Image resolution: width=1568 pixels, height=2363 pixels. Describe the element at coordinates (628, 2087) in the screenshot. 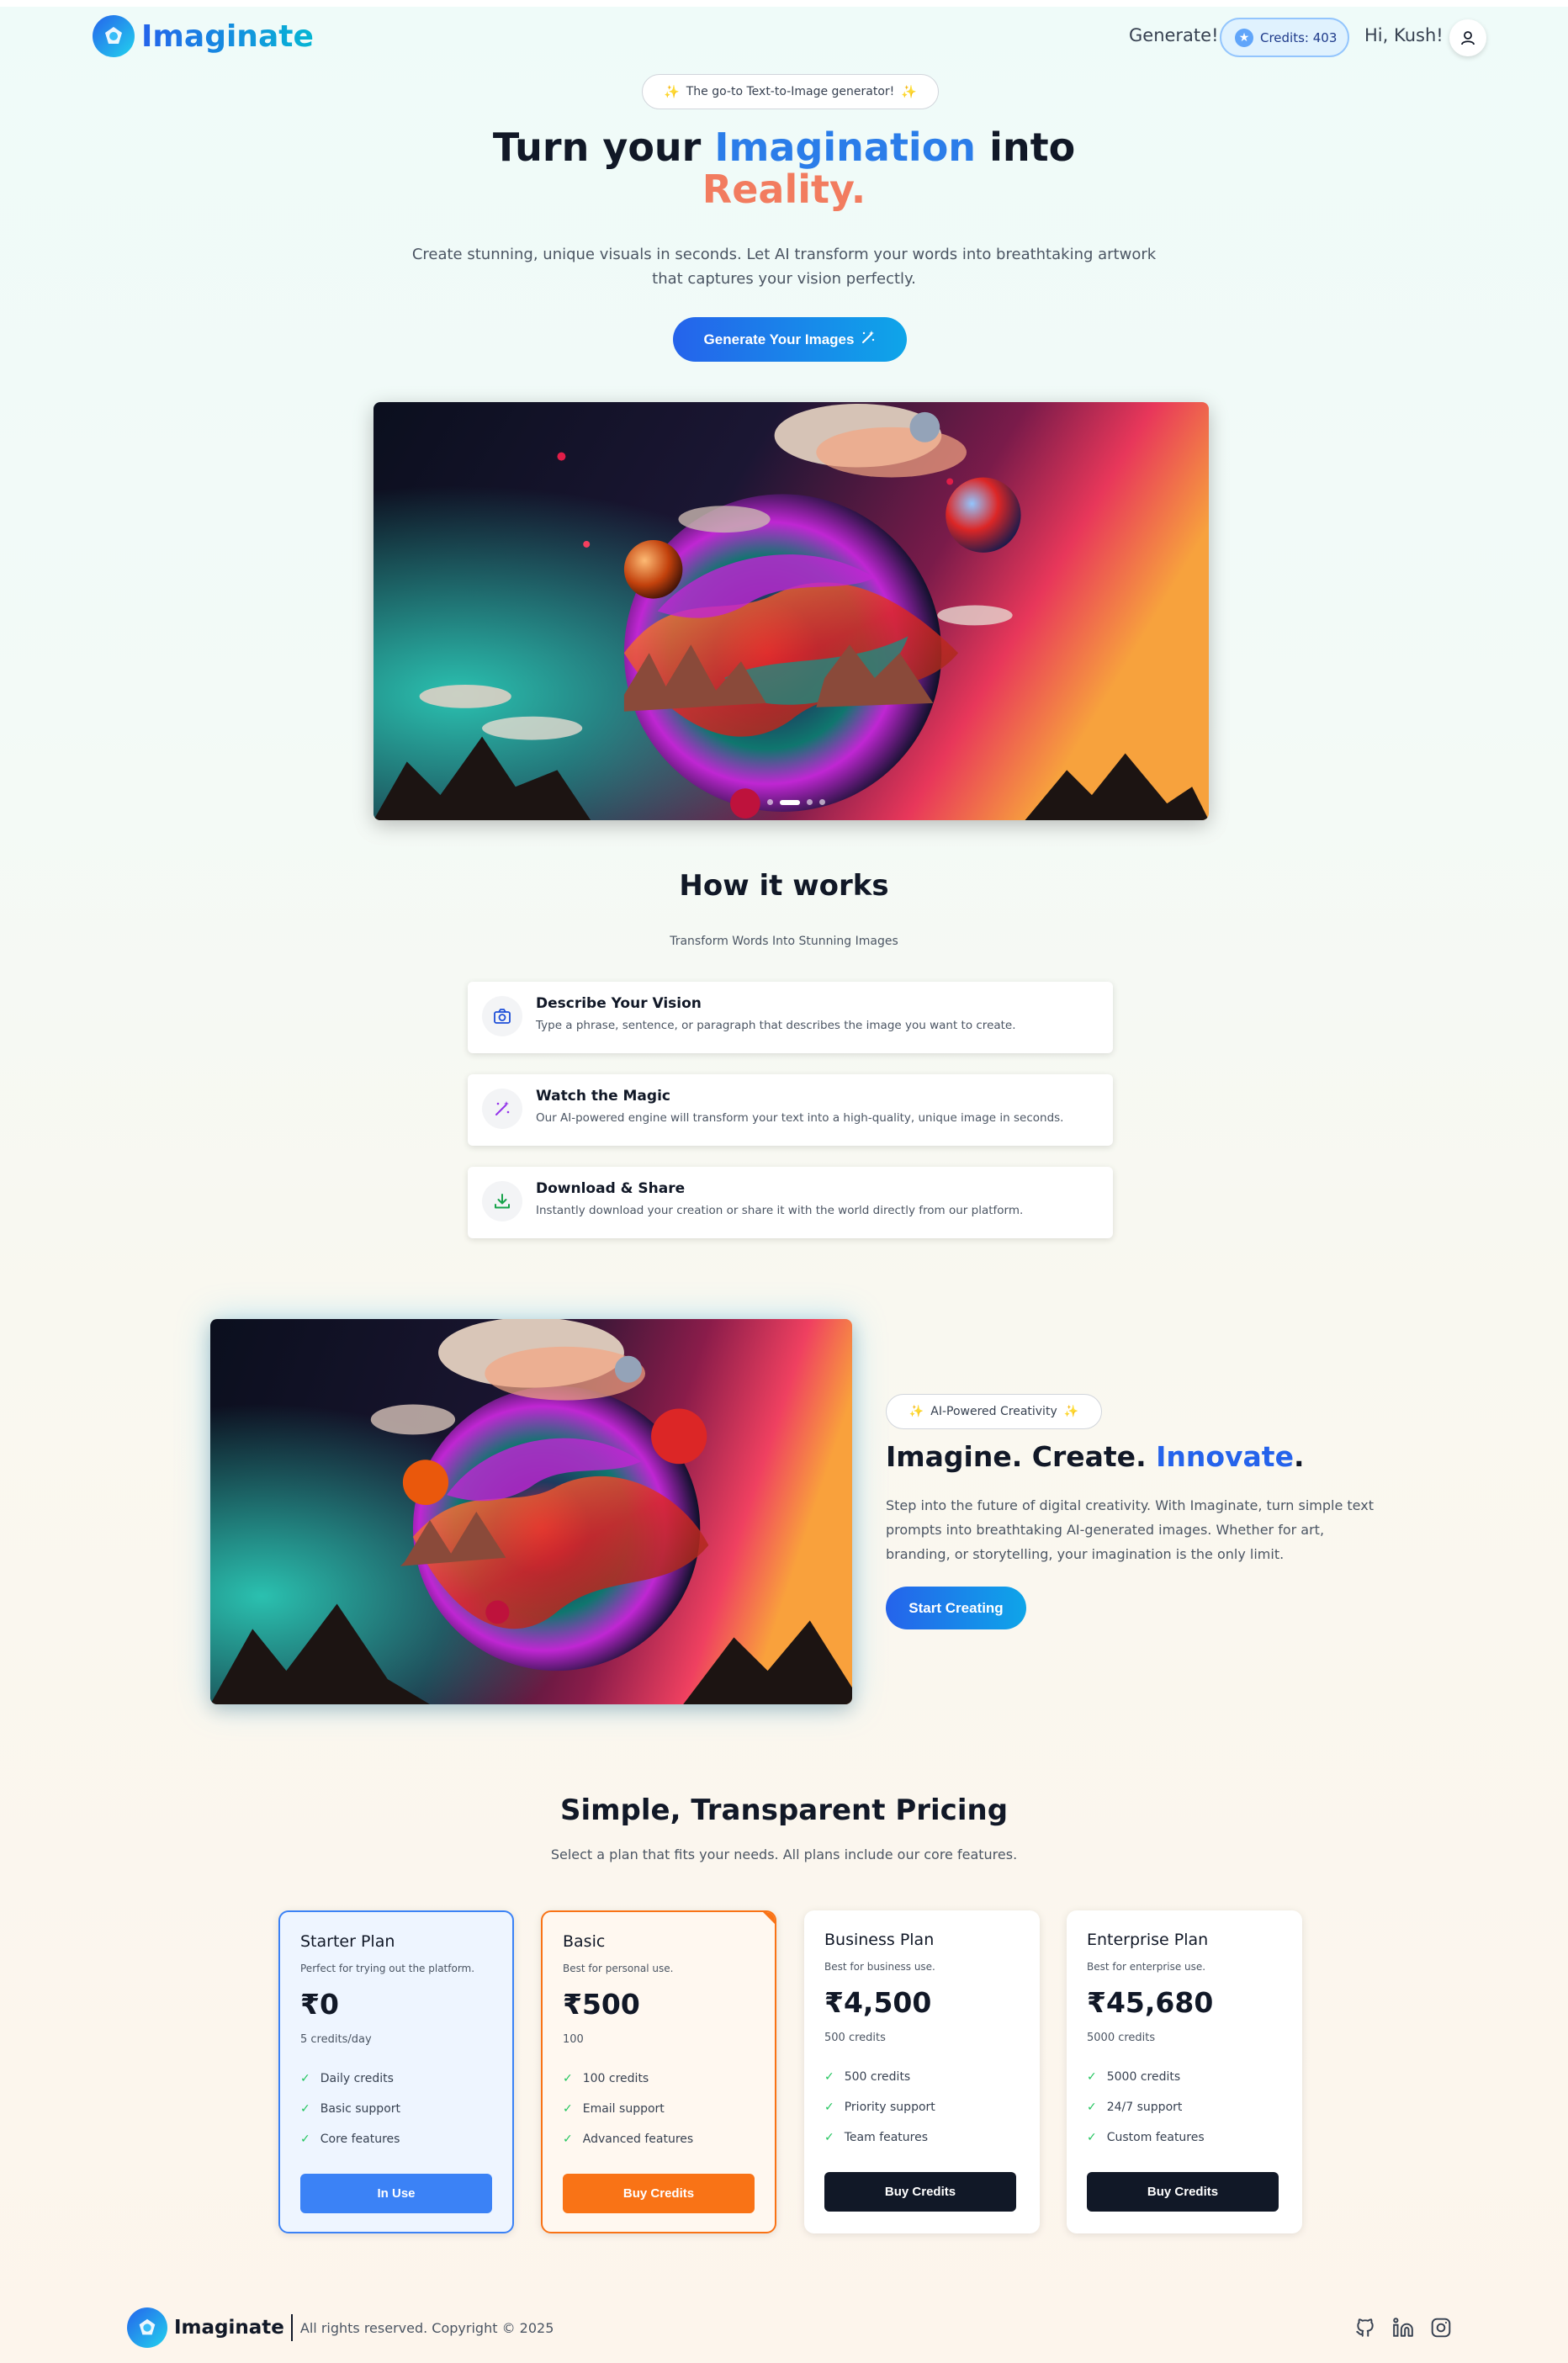

I see `plan-feature: ✓ 100 credits` at that location.